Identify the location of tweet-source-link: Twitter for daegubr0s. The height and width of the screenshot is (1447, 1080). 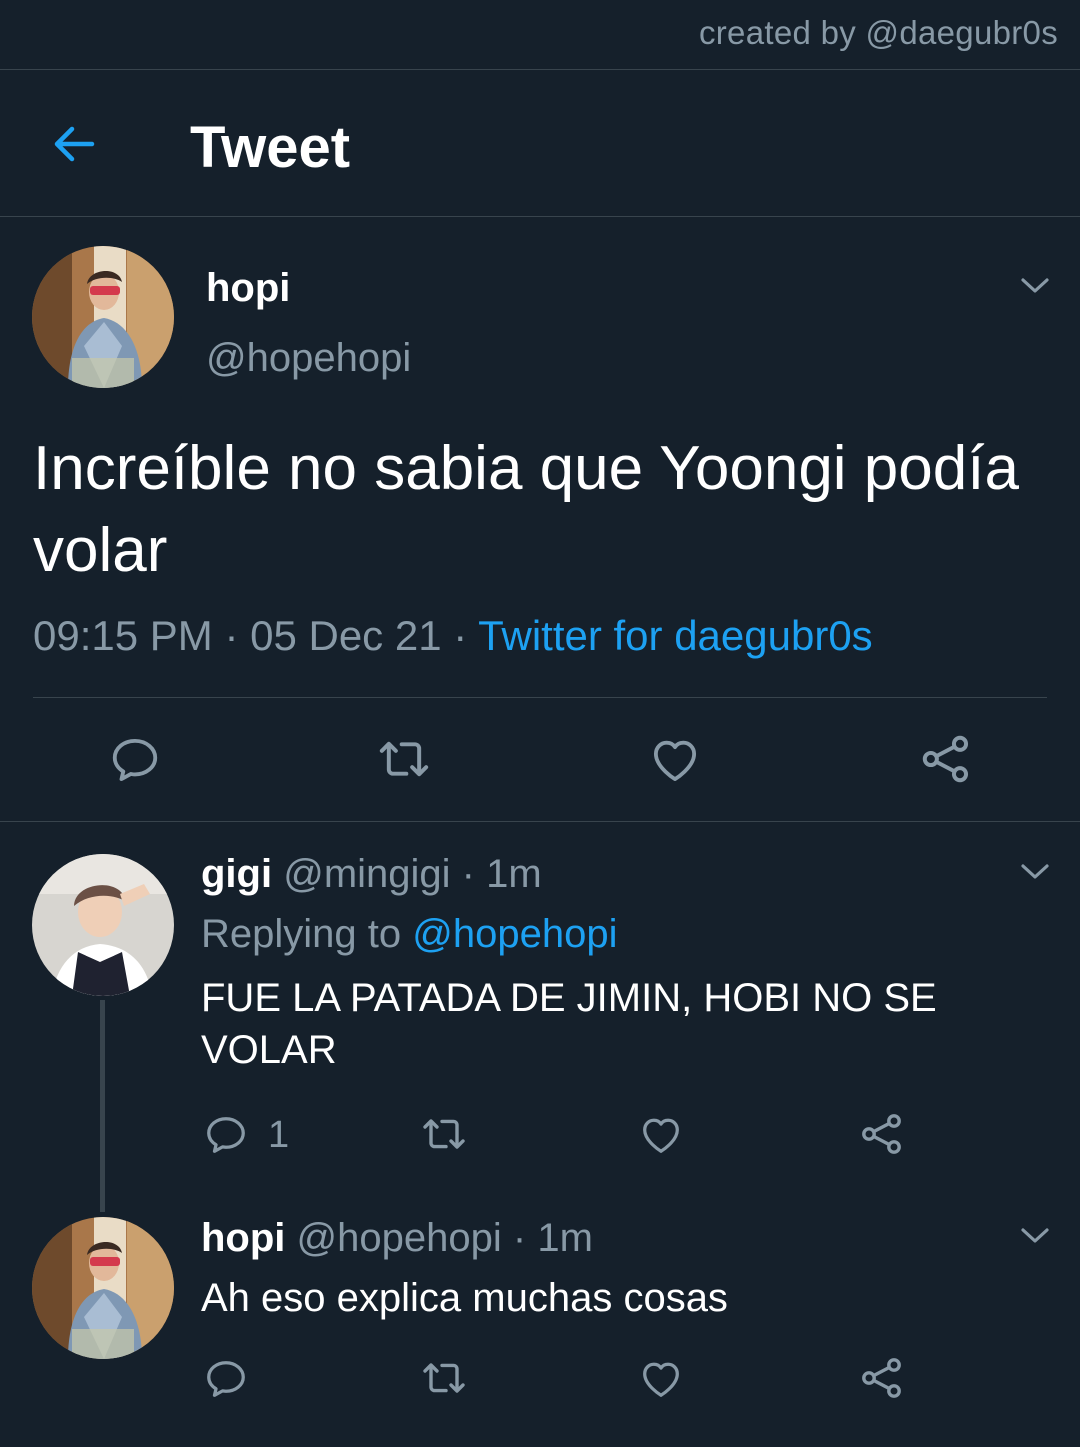
(675, 635).